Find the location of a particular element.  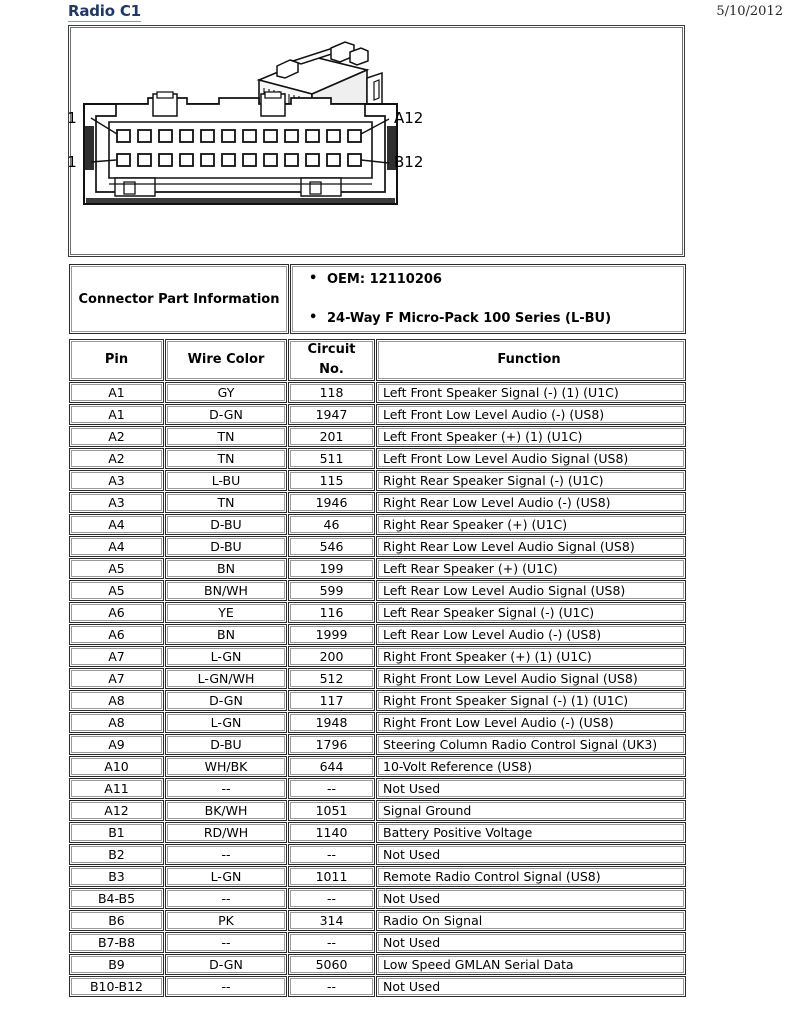

cell-wire-color: BN/WH is located at coordinates (226, 590).